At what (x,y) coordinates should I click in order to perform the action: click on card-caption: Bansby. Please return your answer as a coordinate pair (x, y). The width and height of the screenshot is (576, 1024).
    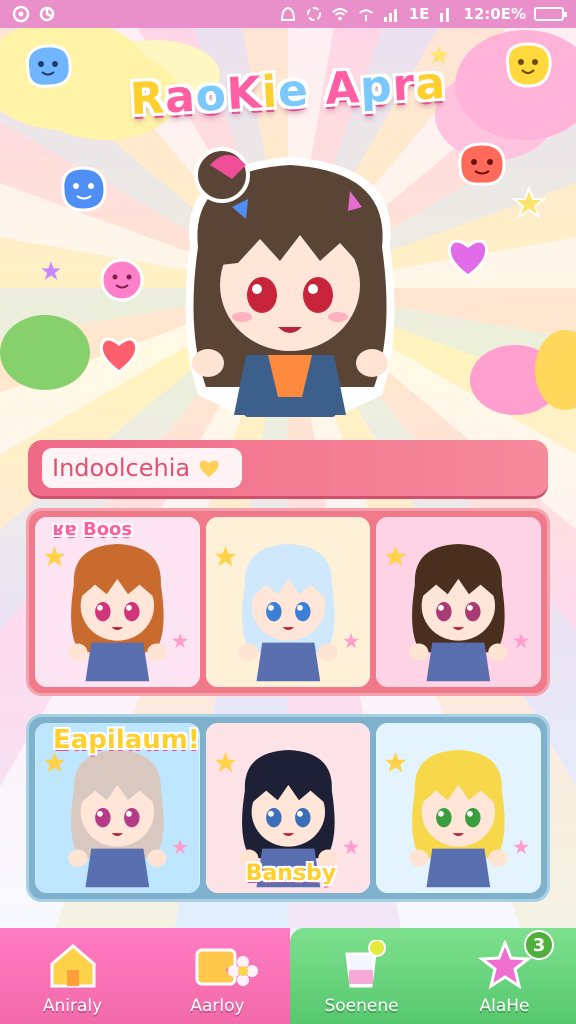
    Looking at the image, I should click on (291, 873).